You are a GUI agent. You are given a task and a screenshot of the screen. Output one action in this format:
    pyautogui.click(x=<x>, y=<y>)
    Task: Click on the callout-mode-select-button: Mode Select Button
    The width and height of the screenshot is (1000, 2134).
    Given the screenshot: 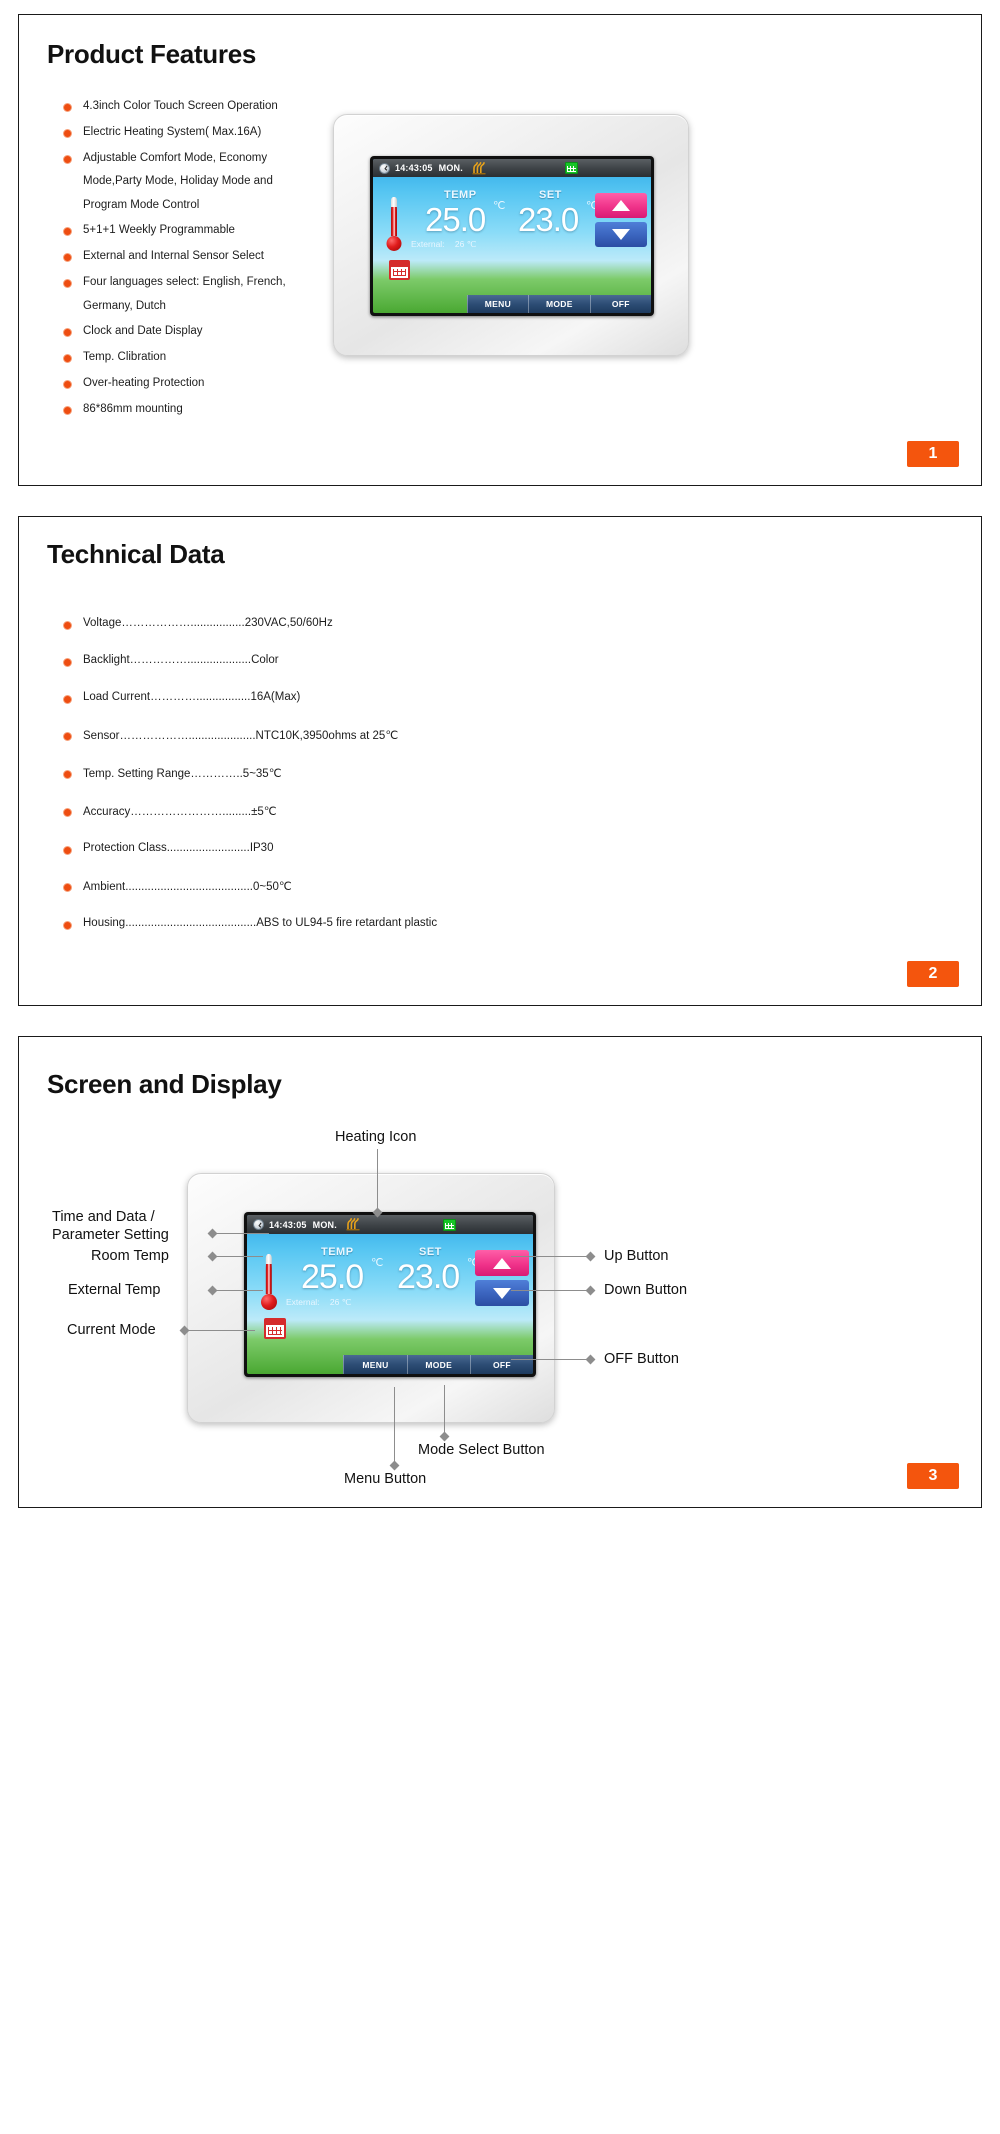 What is the action you would take?
    pyautogui.click(x=481, y=1450)
    